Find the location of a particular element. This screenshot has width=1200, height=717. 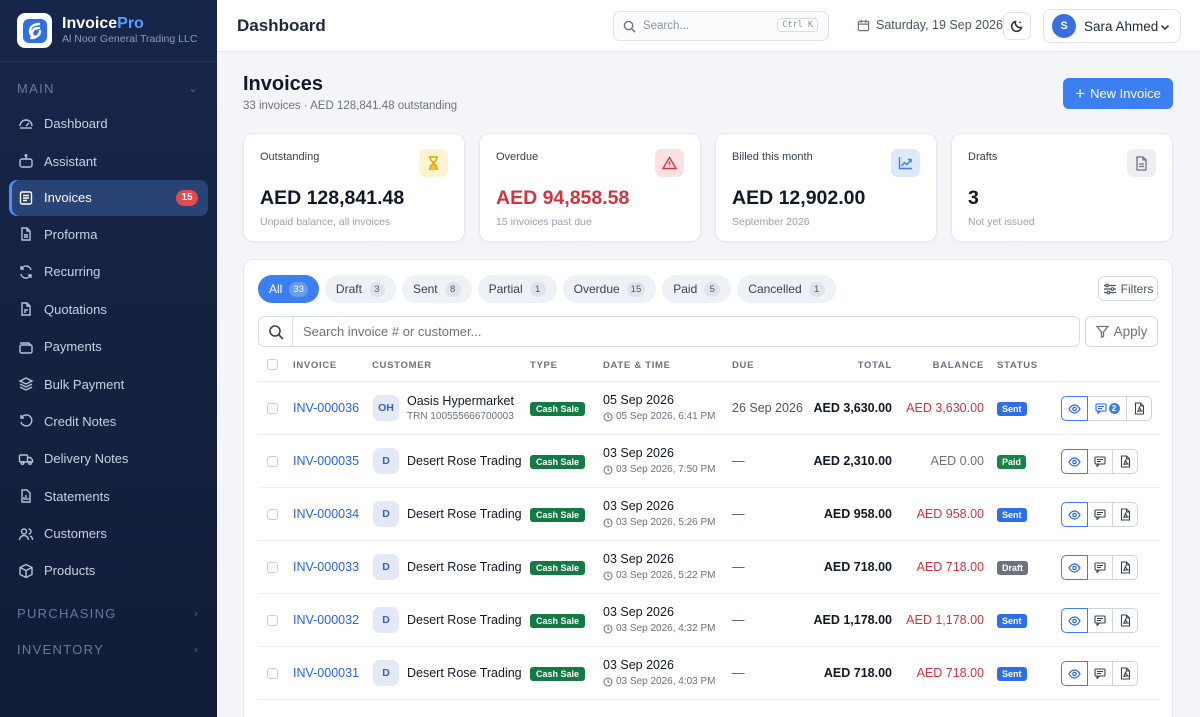

section-purchasing: PURCHASING › is located at coordinates (108, 614).